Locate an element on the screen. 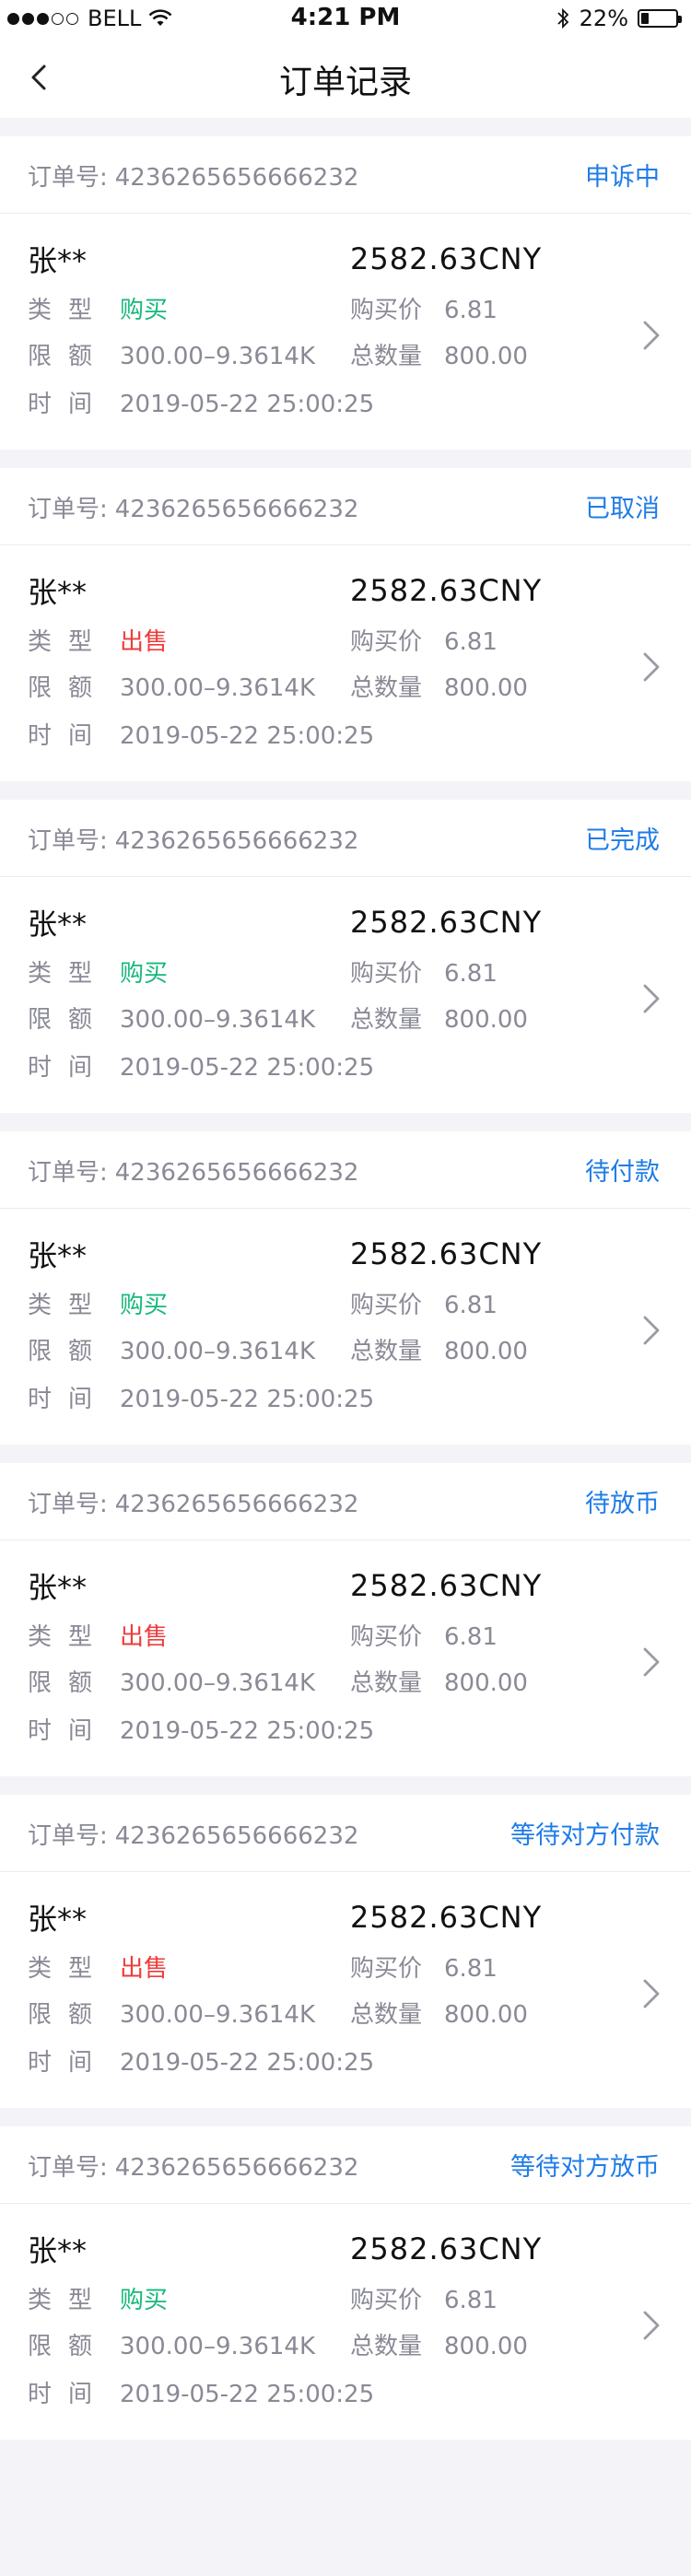 This screenshot has width=691, height=2576. order-status: 等待对方放币 is located at coordinates (585, 2167).